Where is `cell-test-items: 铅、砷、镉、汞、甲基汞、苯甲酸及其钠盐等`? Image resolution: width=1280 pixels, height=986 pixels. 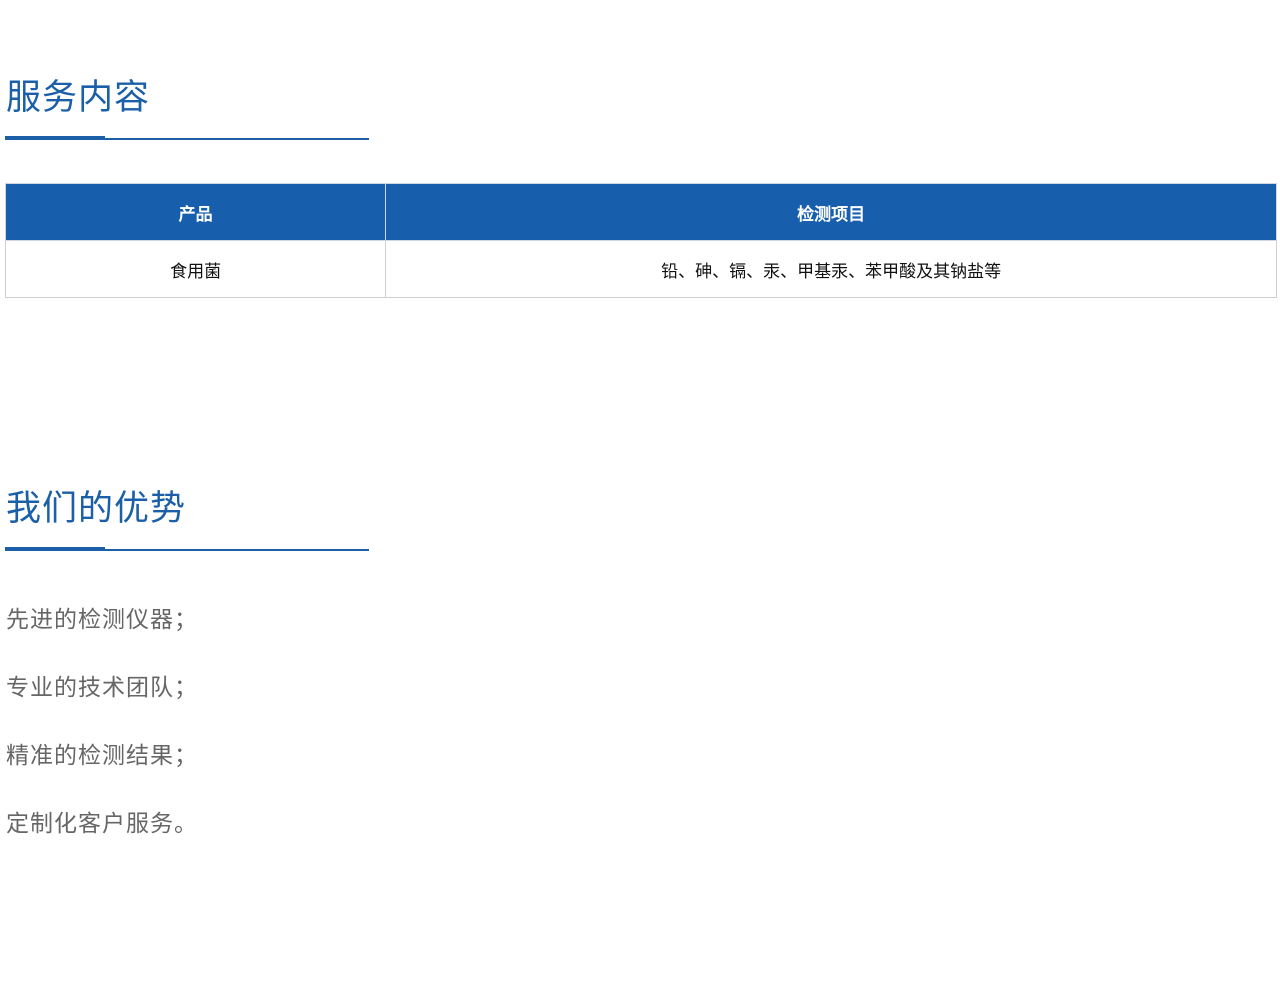 cell-test-items: 铅、砷、镉、汞、甲基汞、苯甲酸及其钠盐等 is located at coordinates (831, 269).